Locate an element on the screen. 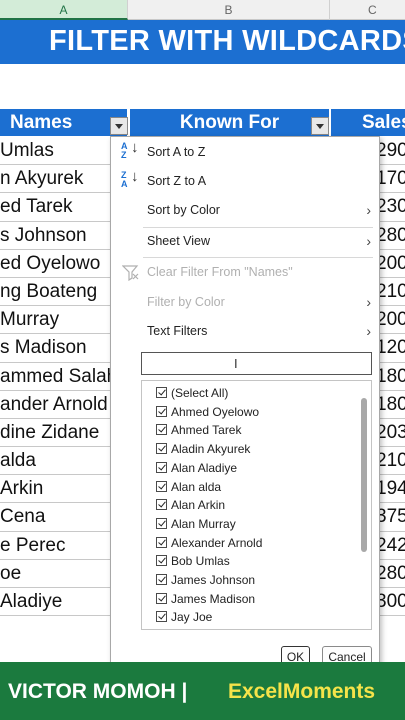  sort-z-to-a-label: Sort Z to A is located at coordinates (177, 181).